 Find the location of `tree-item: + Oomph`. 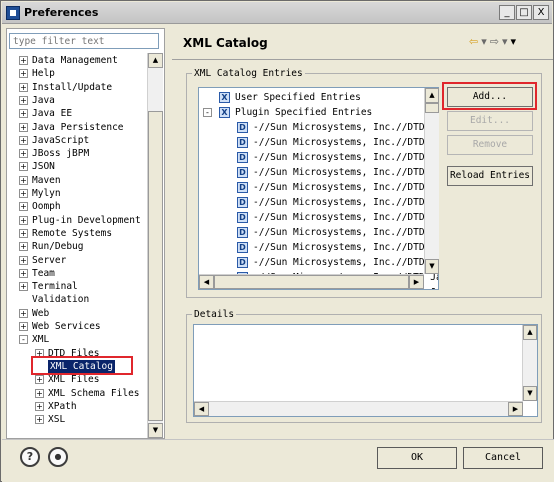

tree-item: + Oomph is located at coordinates (77, 206).